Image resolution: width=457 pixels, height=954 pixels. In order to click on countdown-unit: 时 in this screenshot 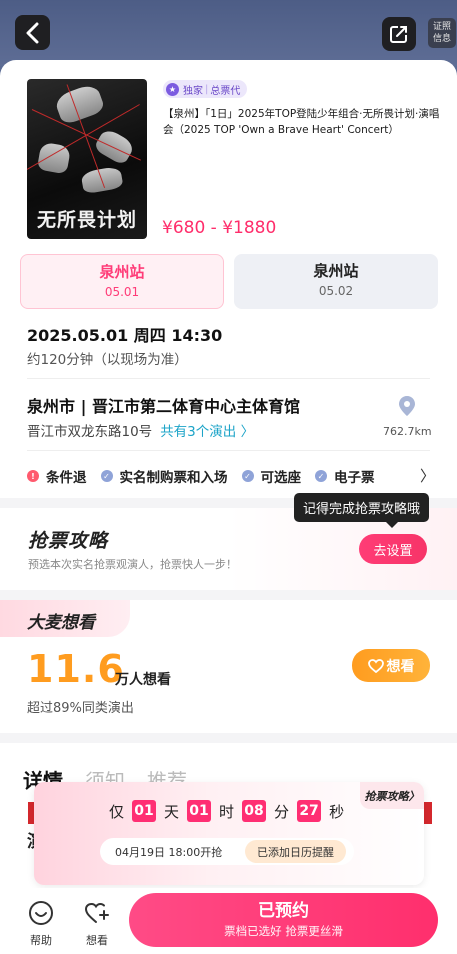, I will do `click(227, 811)`.